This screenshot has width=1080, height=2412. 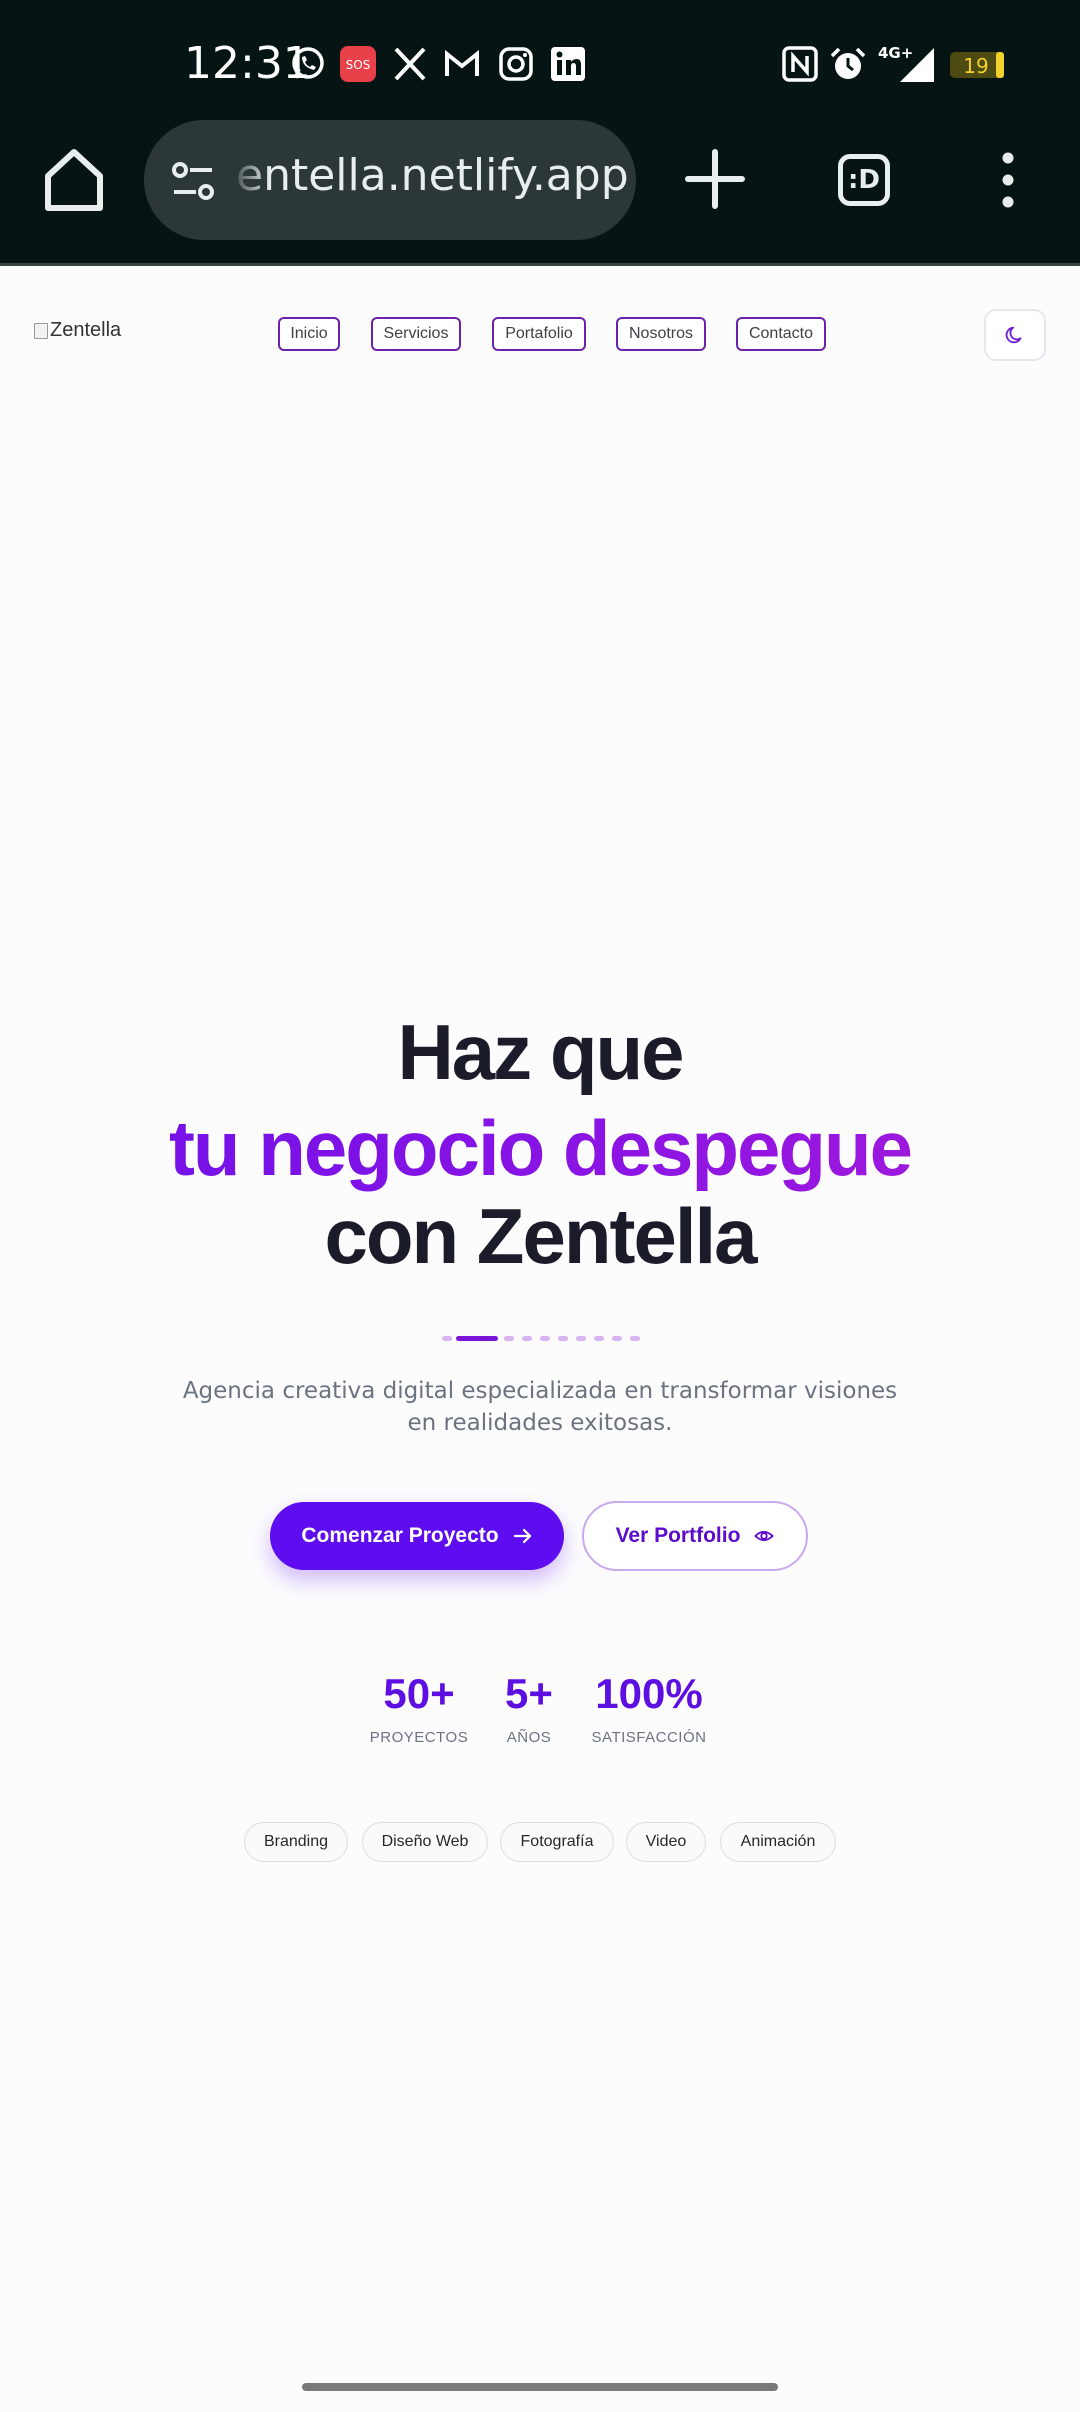 I want to click on svg-text: SOS, so click(x=358, y=65).